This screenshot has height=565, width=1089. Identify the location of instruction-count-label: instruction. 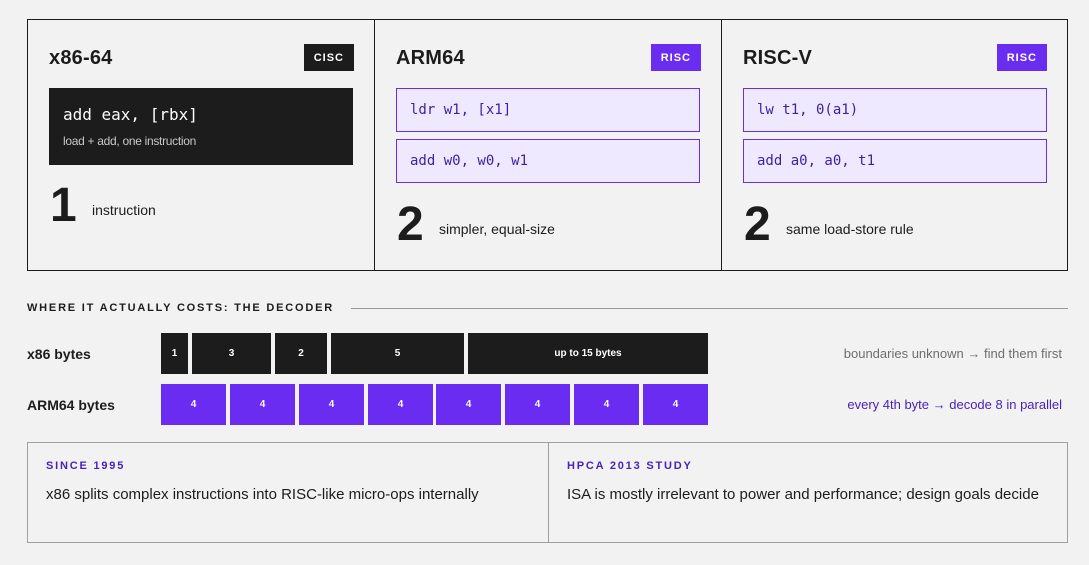
(124, 210).